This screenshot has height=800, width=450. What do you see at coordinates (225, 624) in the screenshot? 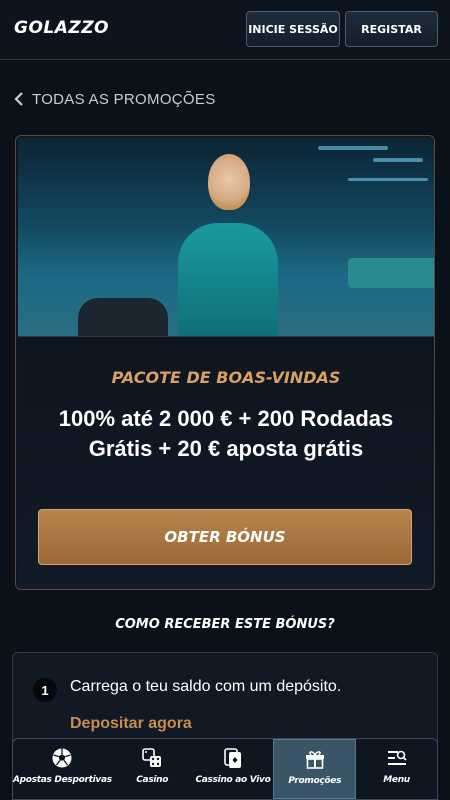
I see `how-to-title: COMO RECEBER ESTE BÓNUS?` at bounding box center [225, 624].